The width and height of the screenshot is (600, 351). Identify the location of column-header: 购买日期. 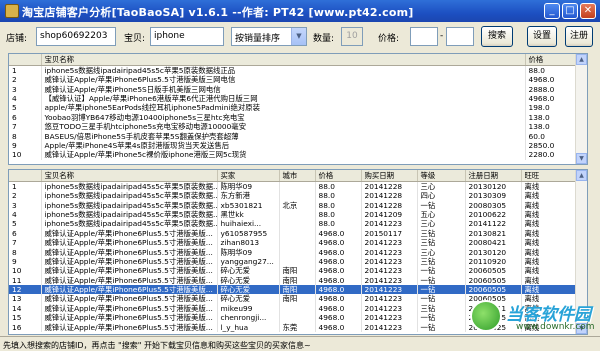
(389, 176).